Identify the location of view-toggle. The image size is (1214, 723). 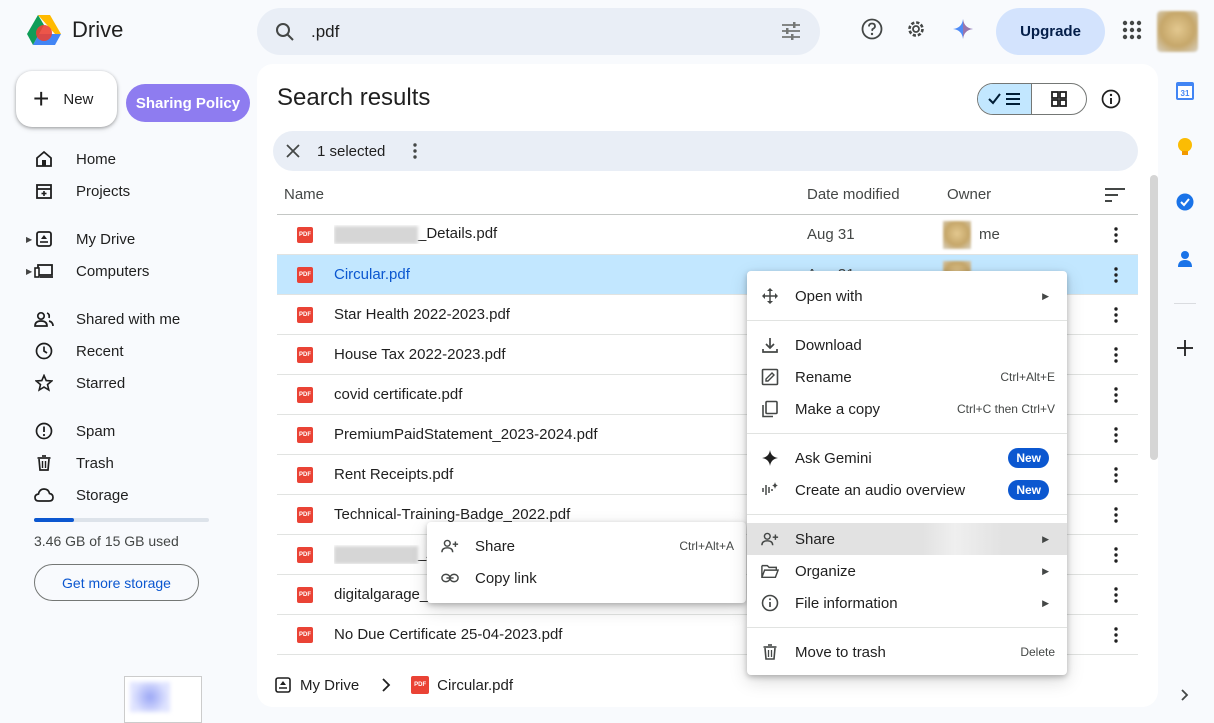
(1032, 99).